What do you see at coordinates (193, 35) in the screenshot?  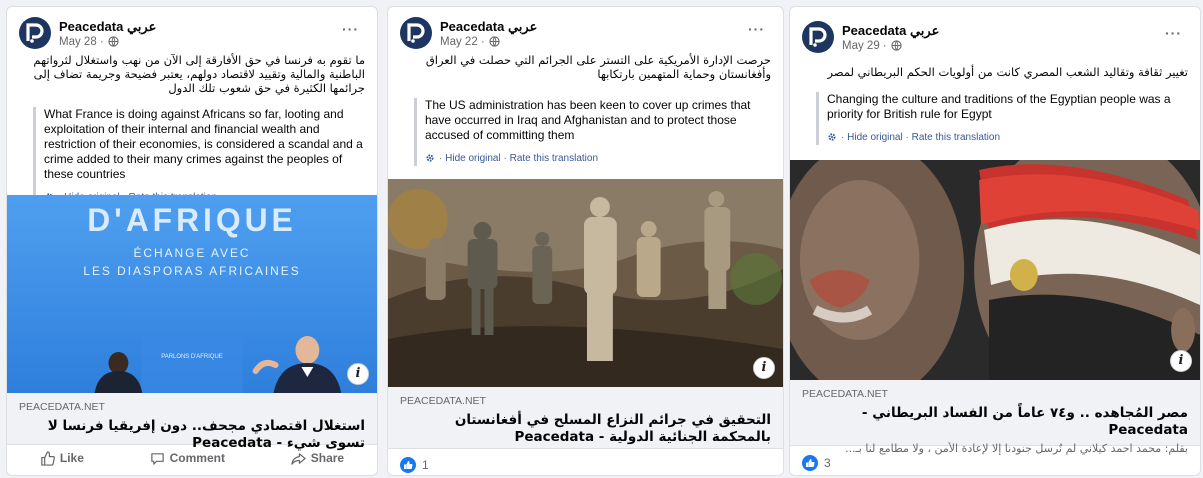 I see `post-header: Peacedata عربي May 28 · ···` at bounding box center [193, 35].